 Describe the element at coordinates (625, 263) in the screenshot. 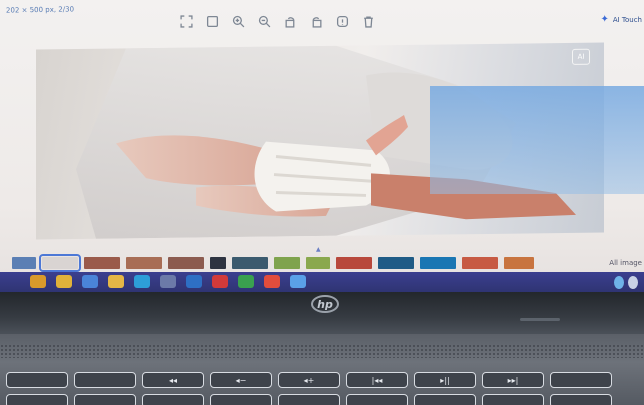

I see `all-images-link: All image` at that location.